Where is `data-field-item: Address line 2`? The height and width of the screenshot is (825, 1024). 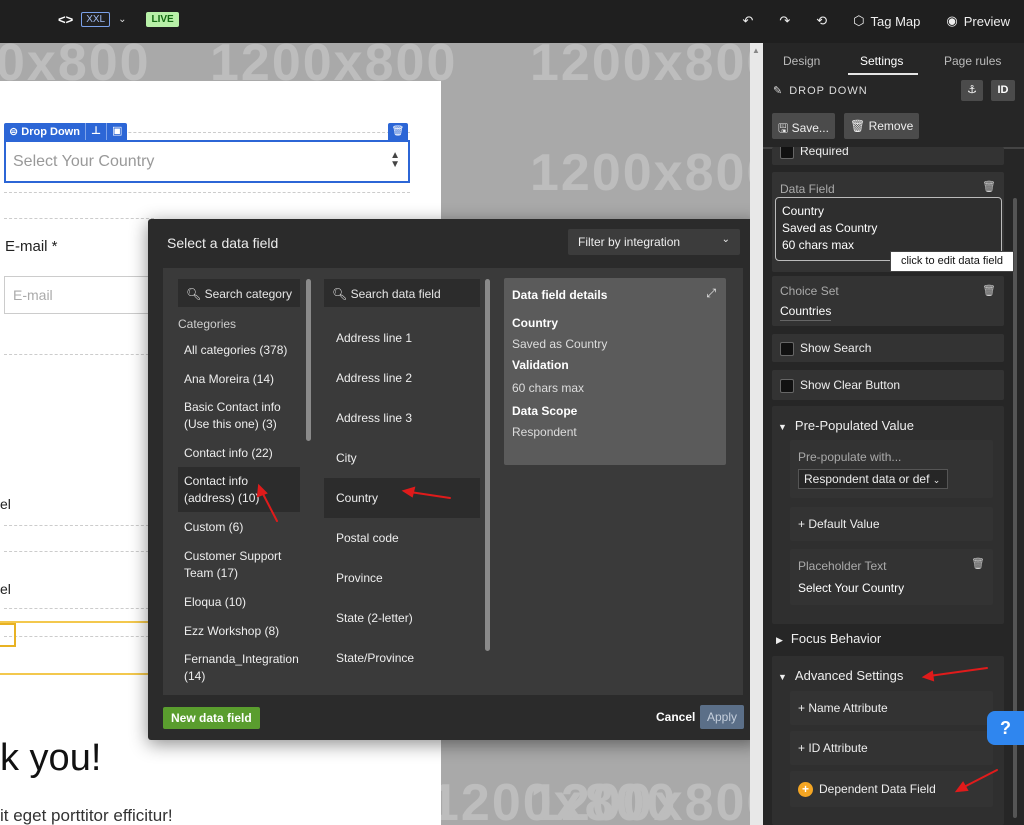 data-field-item: Address line 2 is located at coordinates (402, 378).